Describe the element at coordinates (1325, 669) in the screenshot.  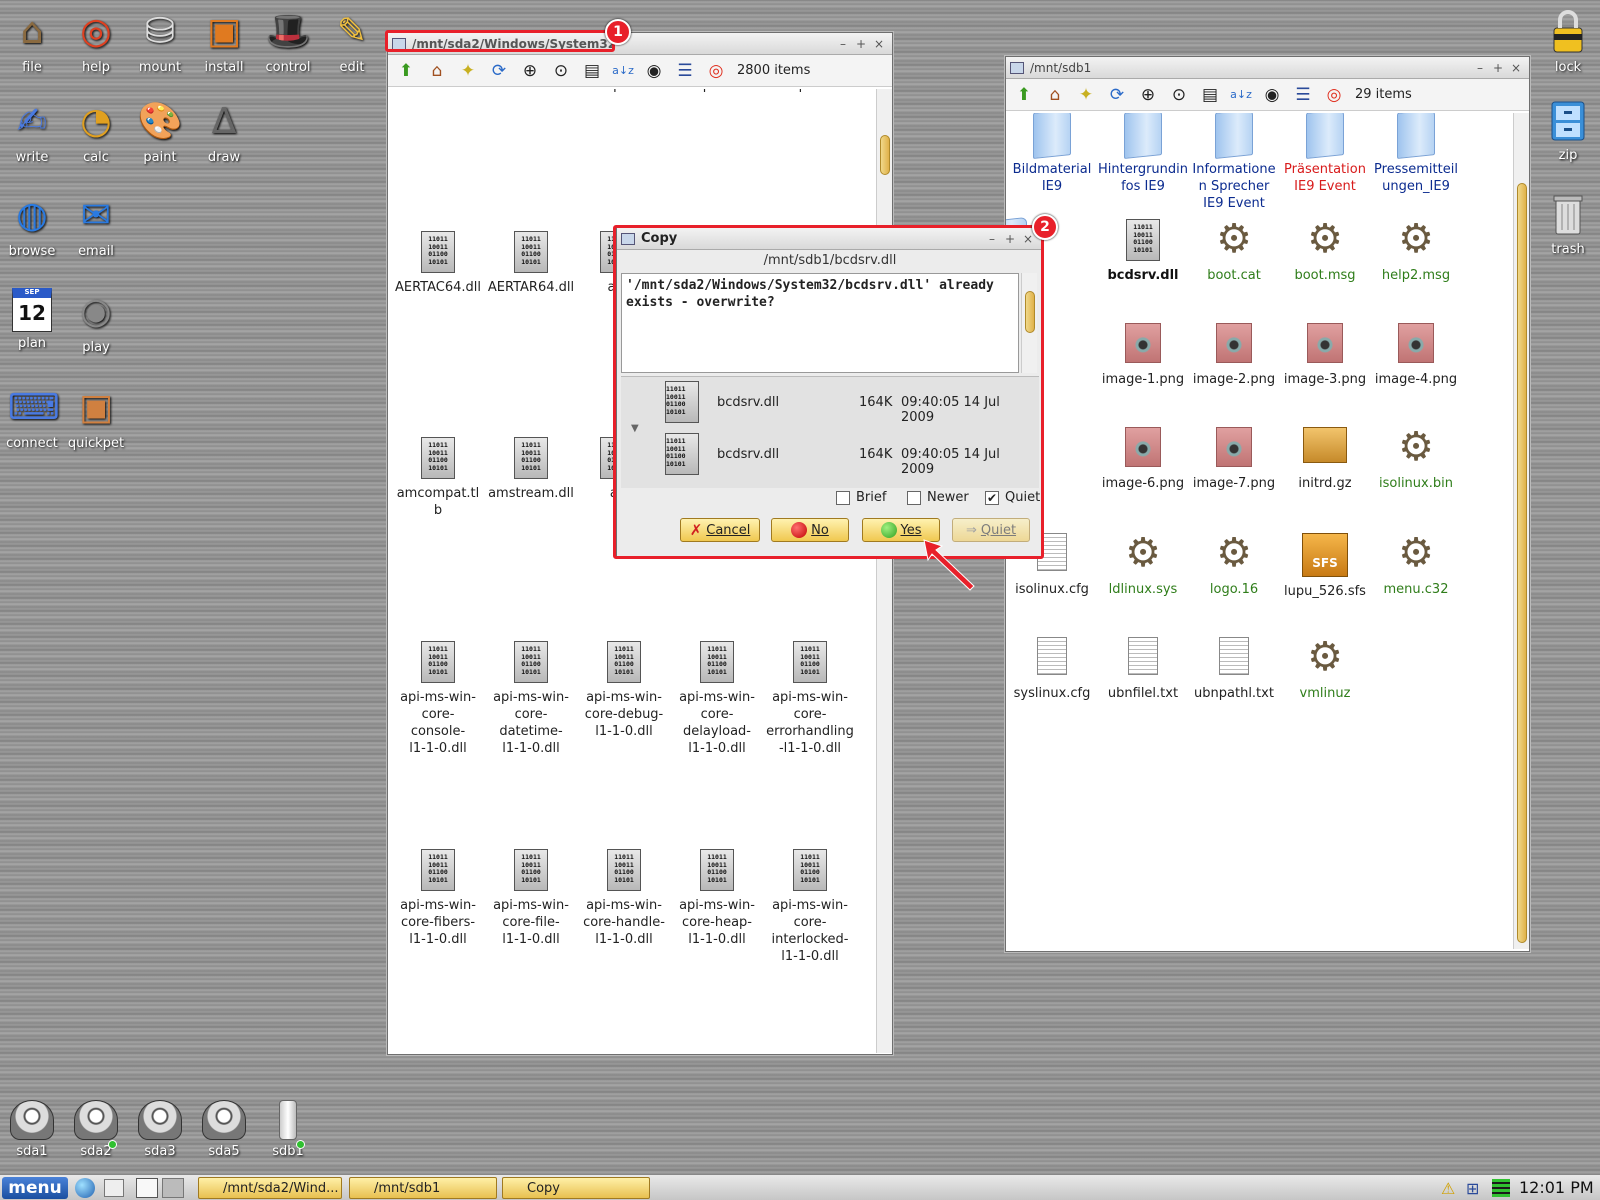
I see `file-item: ⚙ vmlinuz` at that location.